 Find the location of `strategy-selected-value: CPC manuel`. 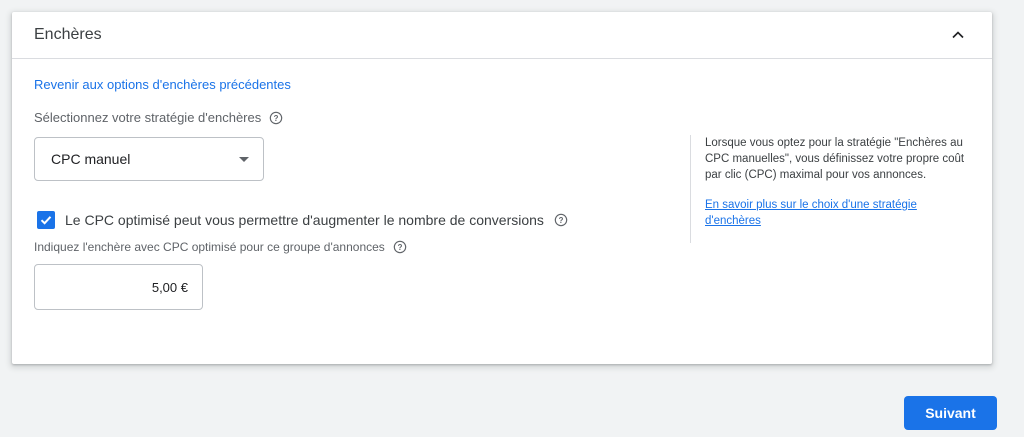

strategy-selected-value: CPC manuel is located at coordinates (91, 159).